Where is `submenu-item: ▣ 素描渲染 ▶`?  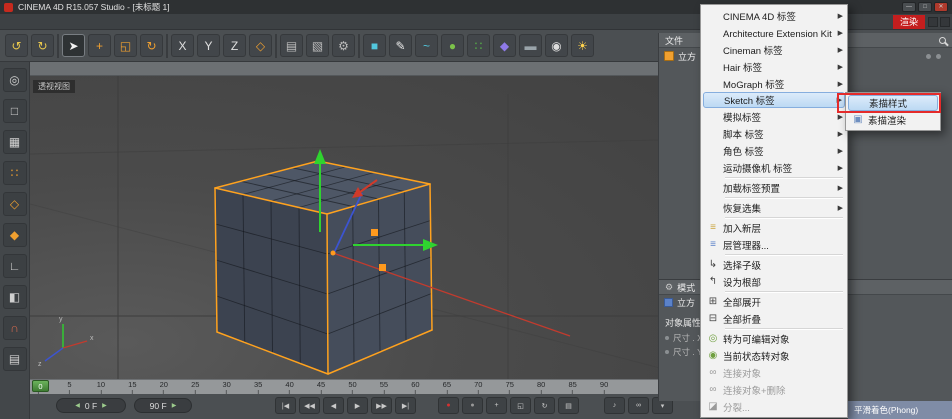 submenu-item: ▣ 素描渲染 ▶ is located at coordinates (893, 119).